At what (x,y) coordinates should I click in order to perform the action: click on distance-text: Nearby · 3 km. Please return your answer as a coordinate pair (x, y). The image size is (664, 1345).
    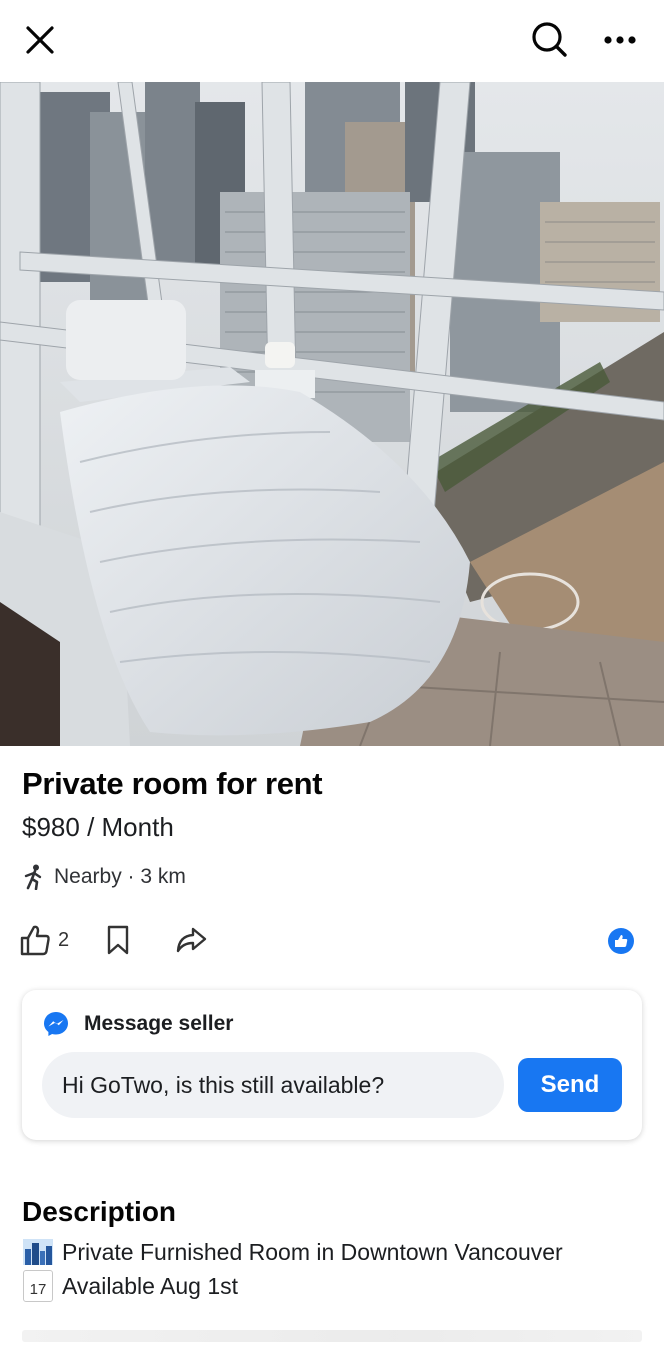
    Looking at the image, I should click on (120, 876).